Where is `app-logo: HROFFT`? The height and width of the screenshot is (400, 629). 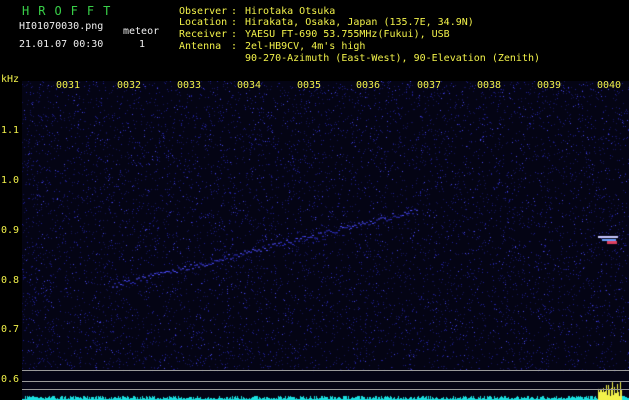 app-logo: HROFFT is located at coordinates (71, 11).